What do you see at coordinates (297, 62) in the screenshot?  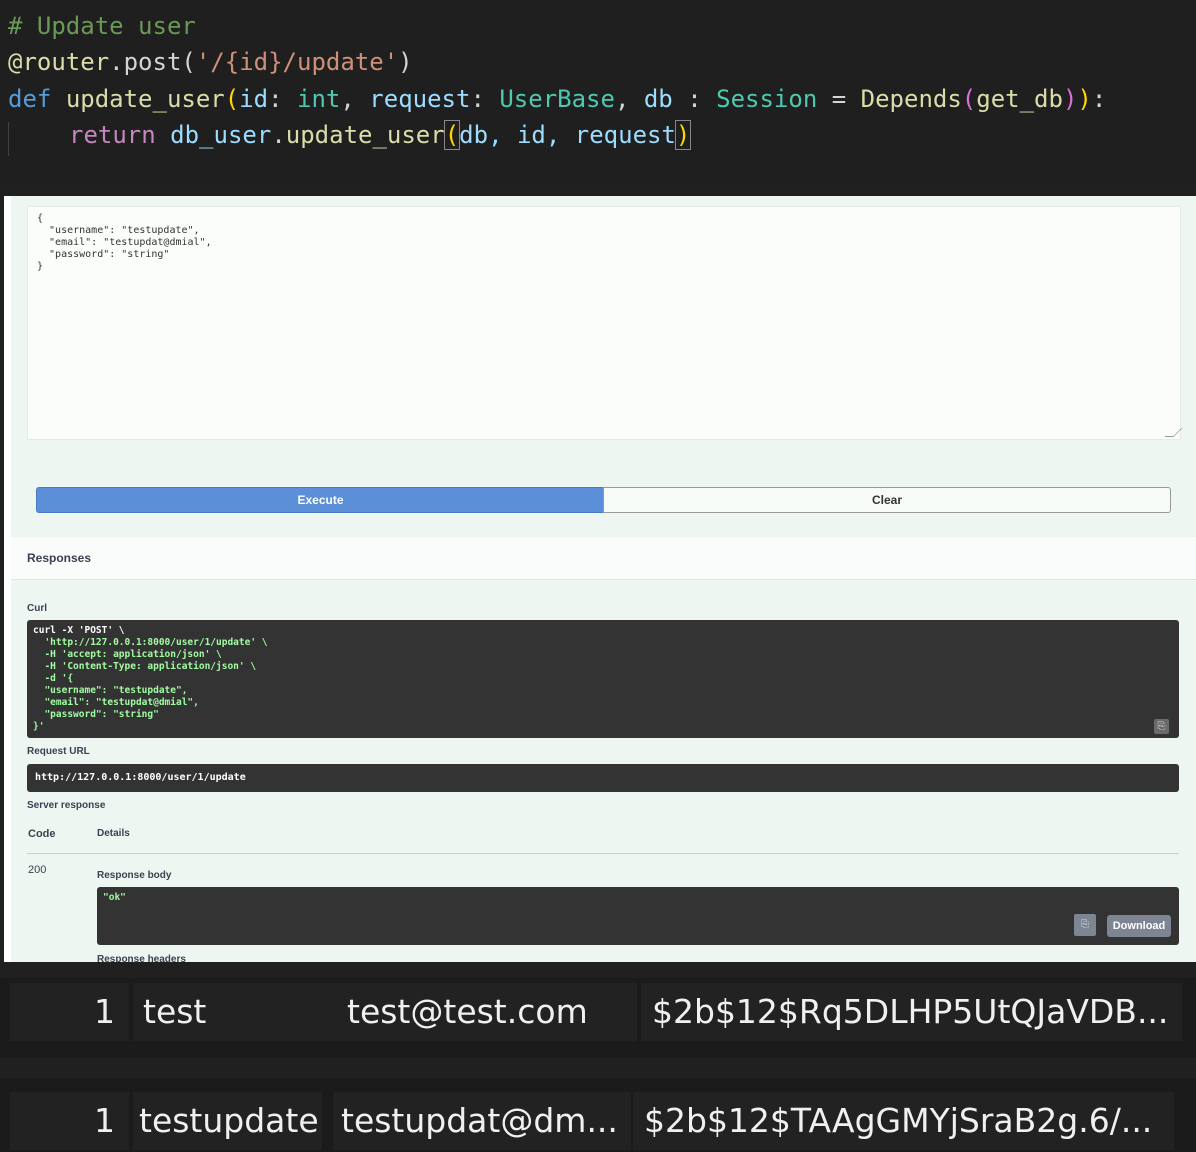 I see `route-path: '/{id}/update'` at bounding box center [297, 62].